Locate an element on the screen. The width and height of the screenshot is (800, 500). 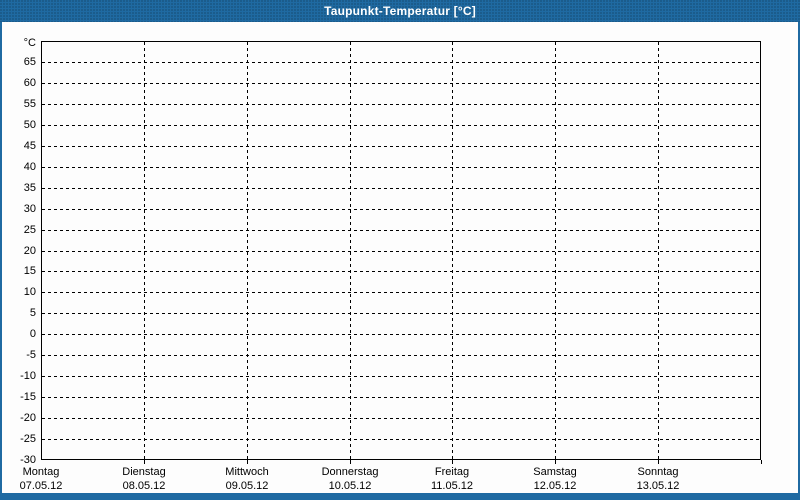
y-tick-label: -20 is located at coordinates (28, 418).